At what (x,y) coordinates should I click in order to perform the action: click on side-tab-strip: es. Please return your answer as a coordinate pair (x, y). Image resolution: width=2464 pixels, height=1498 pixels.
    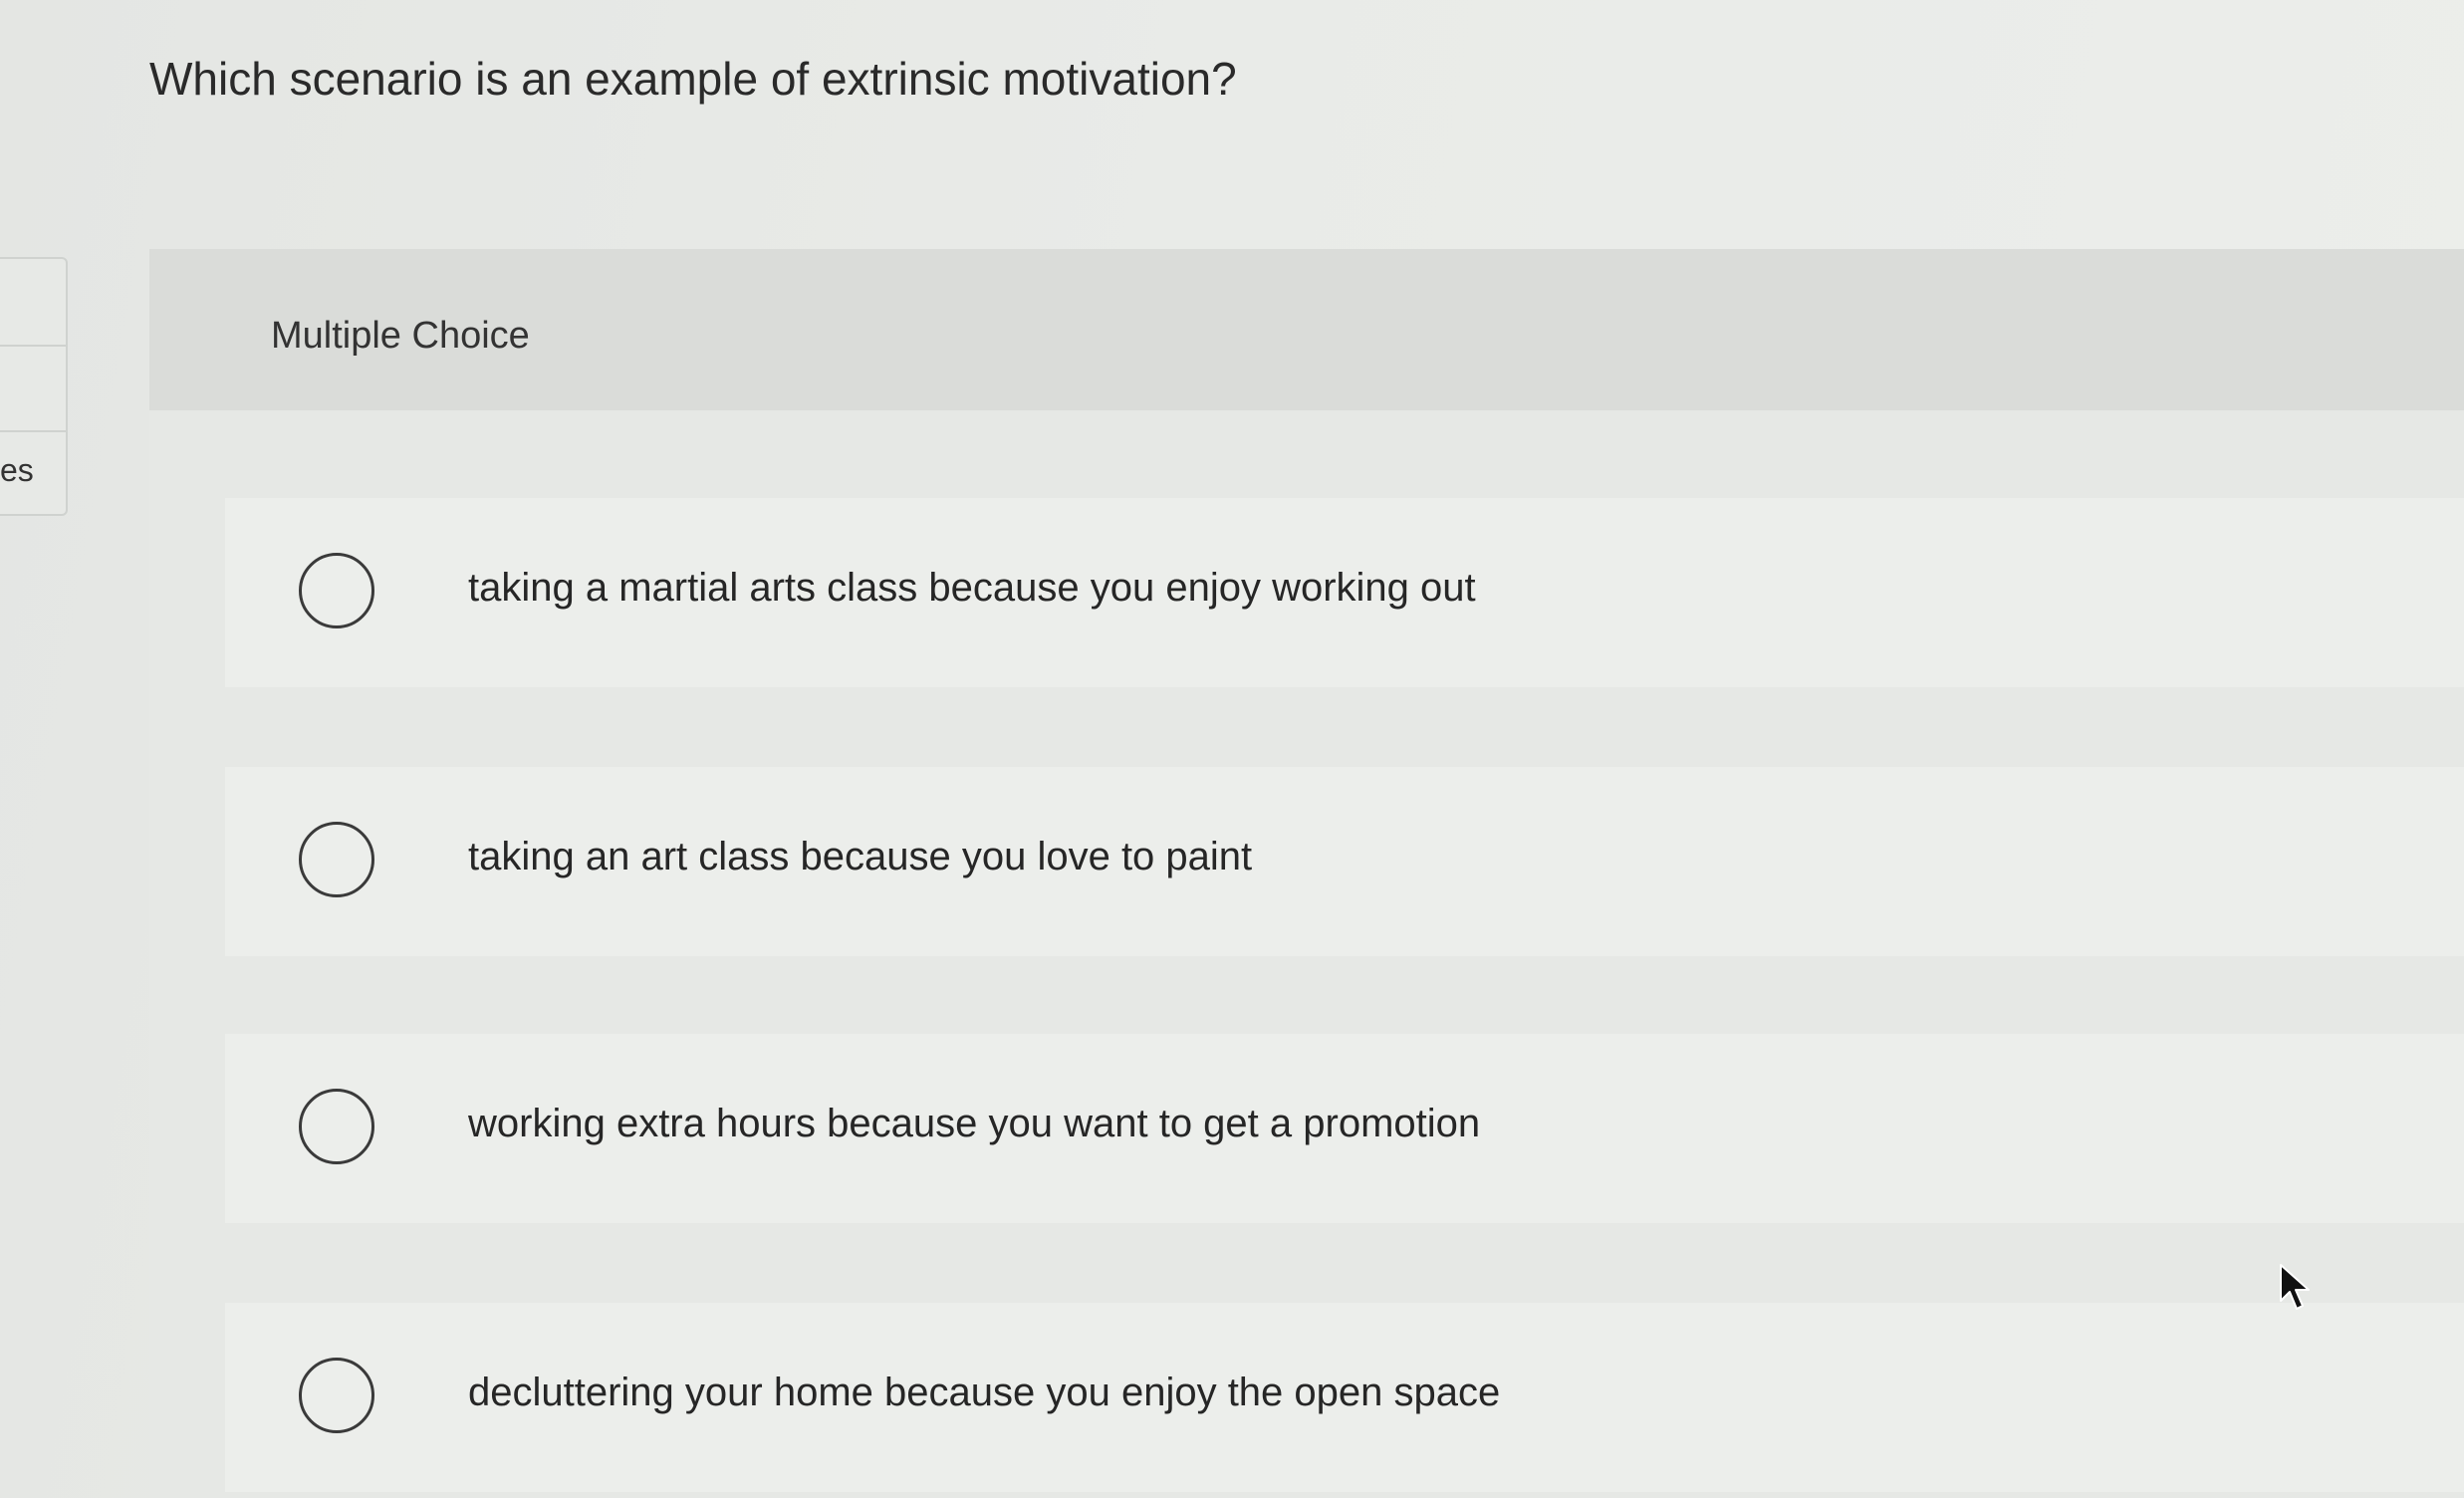
    Looking at the image, I should click on (34, 386).